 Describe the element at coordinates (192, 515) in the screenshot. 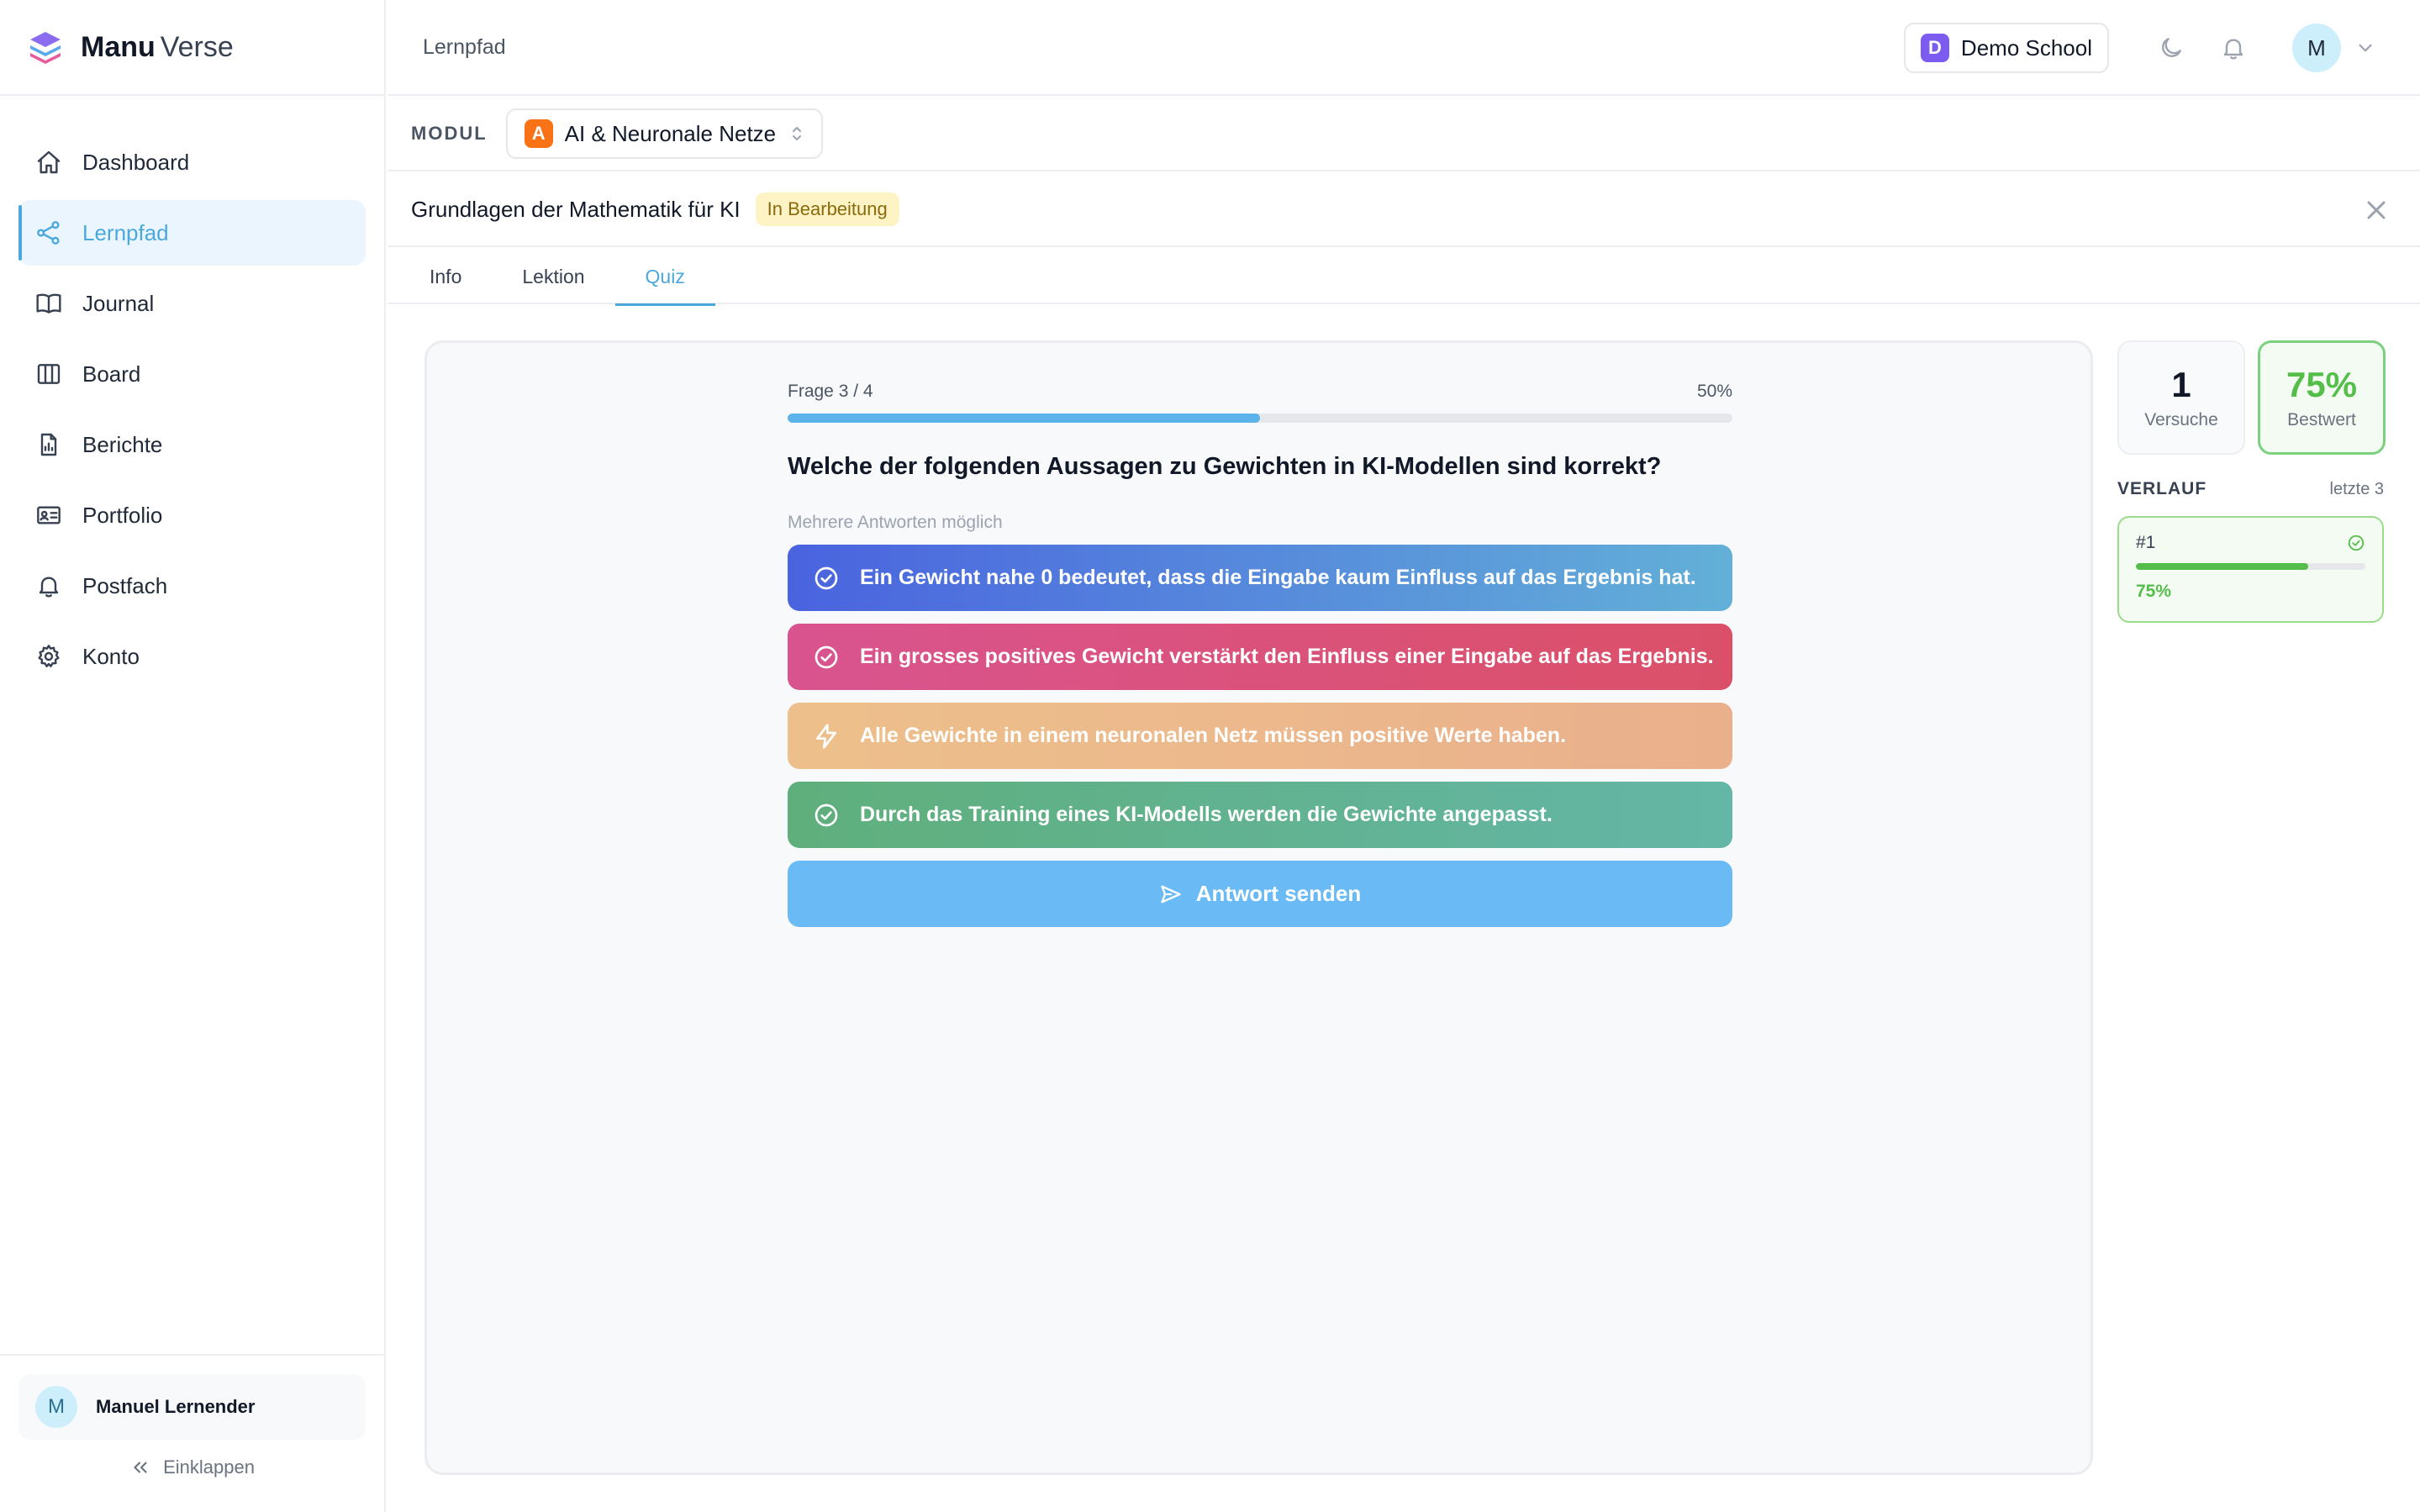

I see `sidebar-item-portfolio: Portfolio` at that location.